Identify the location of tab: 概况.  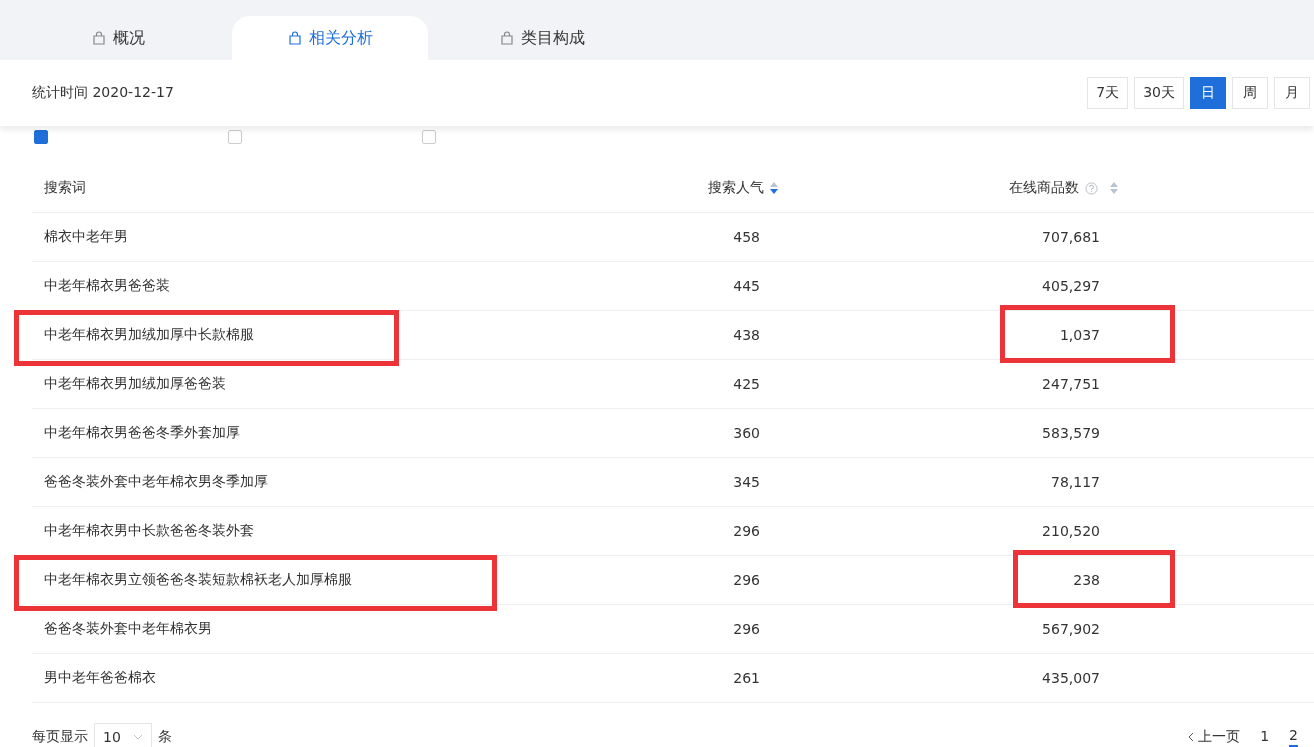
(118, 38).